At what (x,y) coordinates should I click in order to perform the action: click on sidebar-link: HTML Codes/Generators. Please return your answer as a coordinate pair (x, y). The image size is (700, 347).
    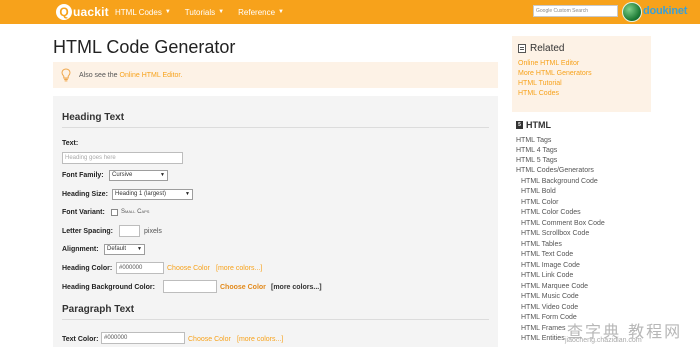
    Looking at the image, I should click on (555, 170).